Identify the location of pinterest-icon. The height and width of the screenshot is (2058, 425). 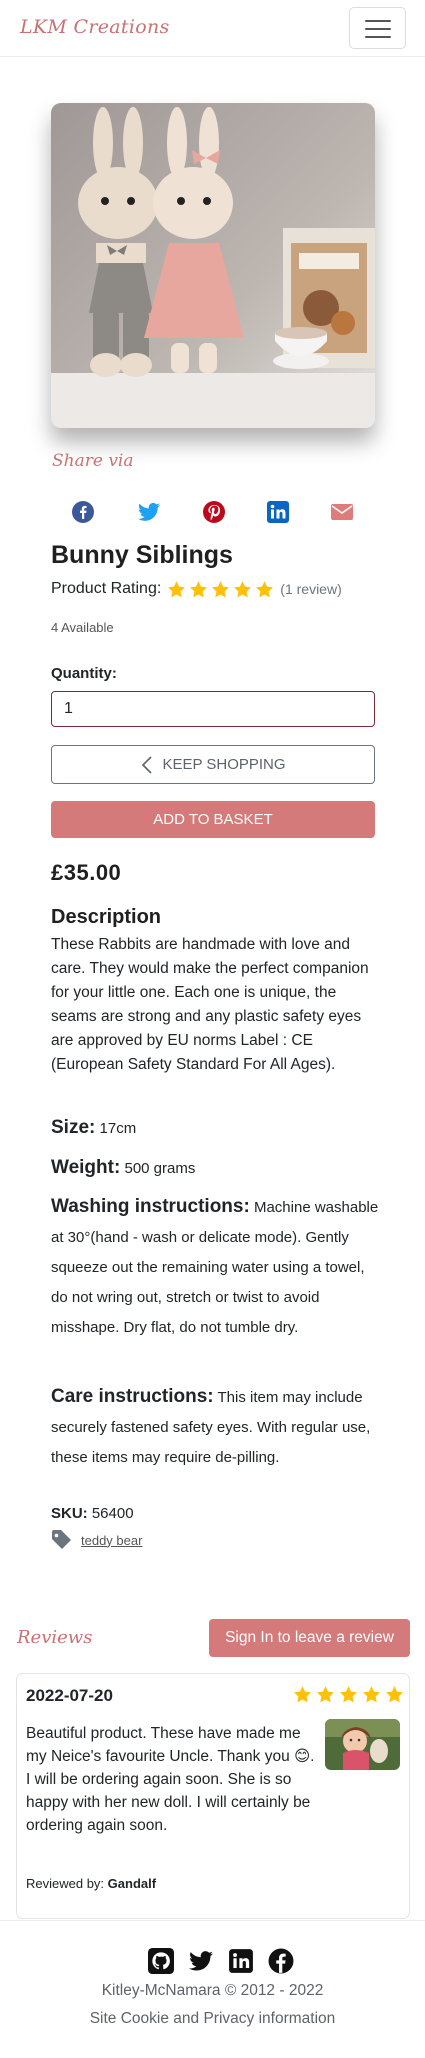
(214, 512).